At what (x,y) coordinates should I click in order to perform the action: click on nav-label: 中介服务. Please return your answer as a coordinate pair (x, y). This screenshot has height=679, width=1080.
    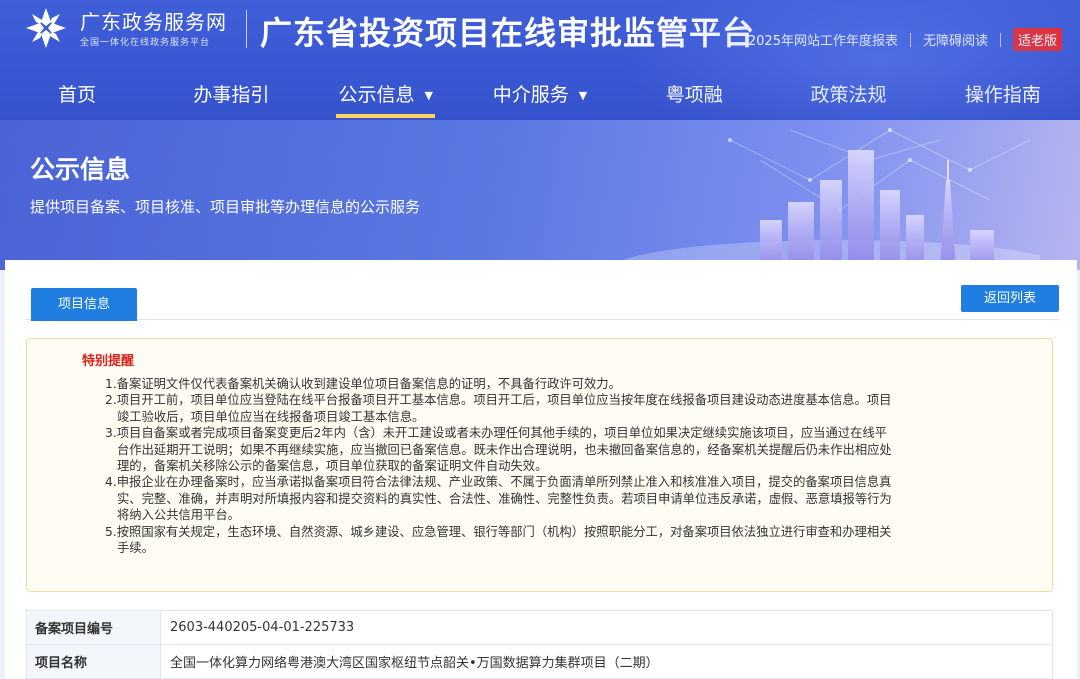
    Looking at the image, I should click on (530, 95).